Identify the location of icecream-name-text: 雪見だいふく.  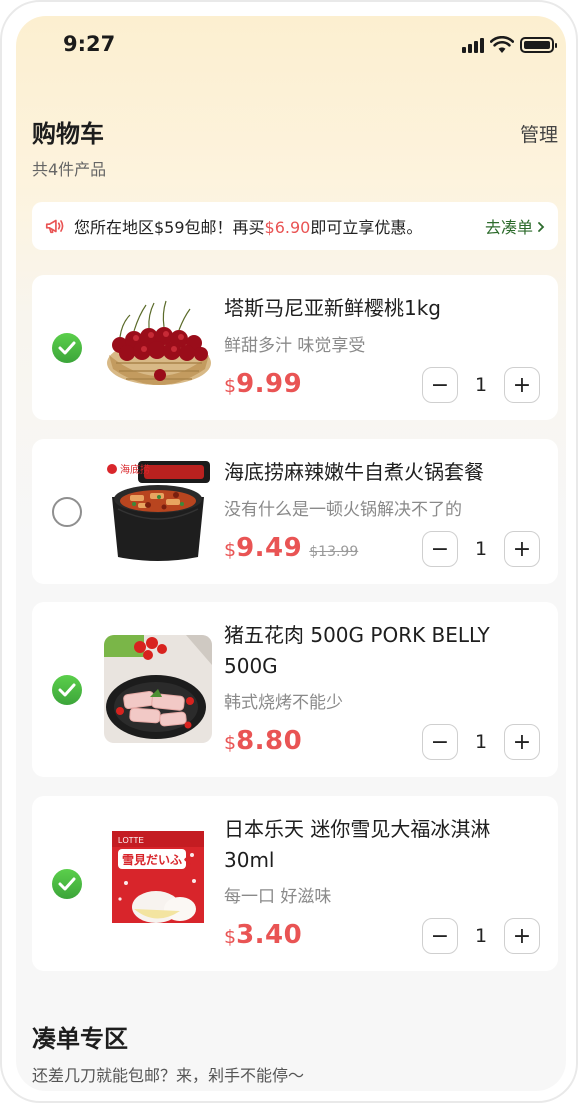
(158, 859).